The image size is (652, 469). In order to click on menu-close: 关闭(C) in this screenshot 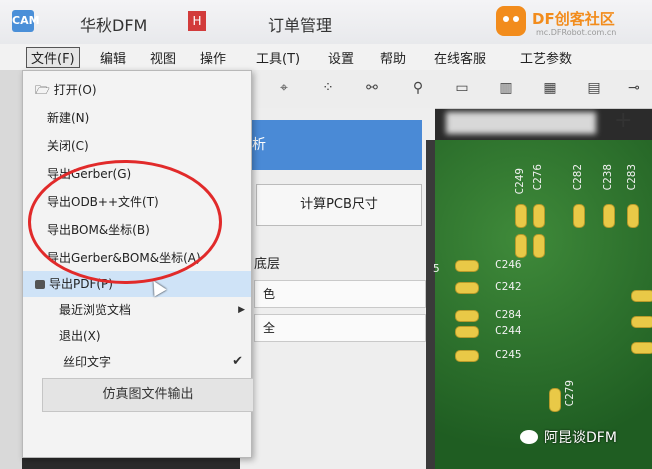, I will do `click(137, 146)`.